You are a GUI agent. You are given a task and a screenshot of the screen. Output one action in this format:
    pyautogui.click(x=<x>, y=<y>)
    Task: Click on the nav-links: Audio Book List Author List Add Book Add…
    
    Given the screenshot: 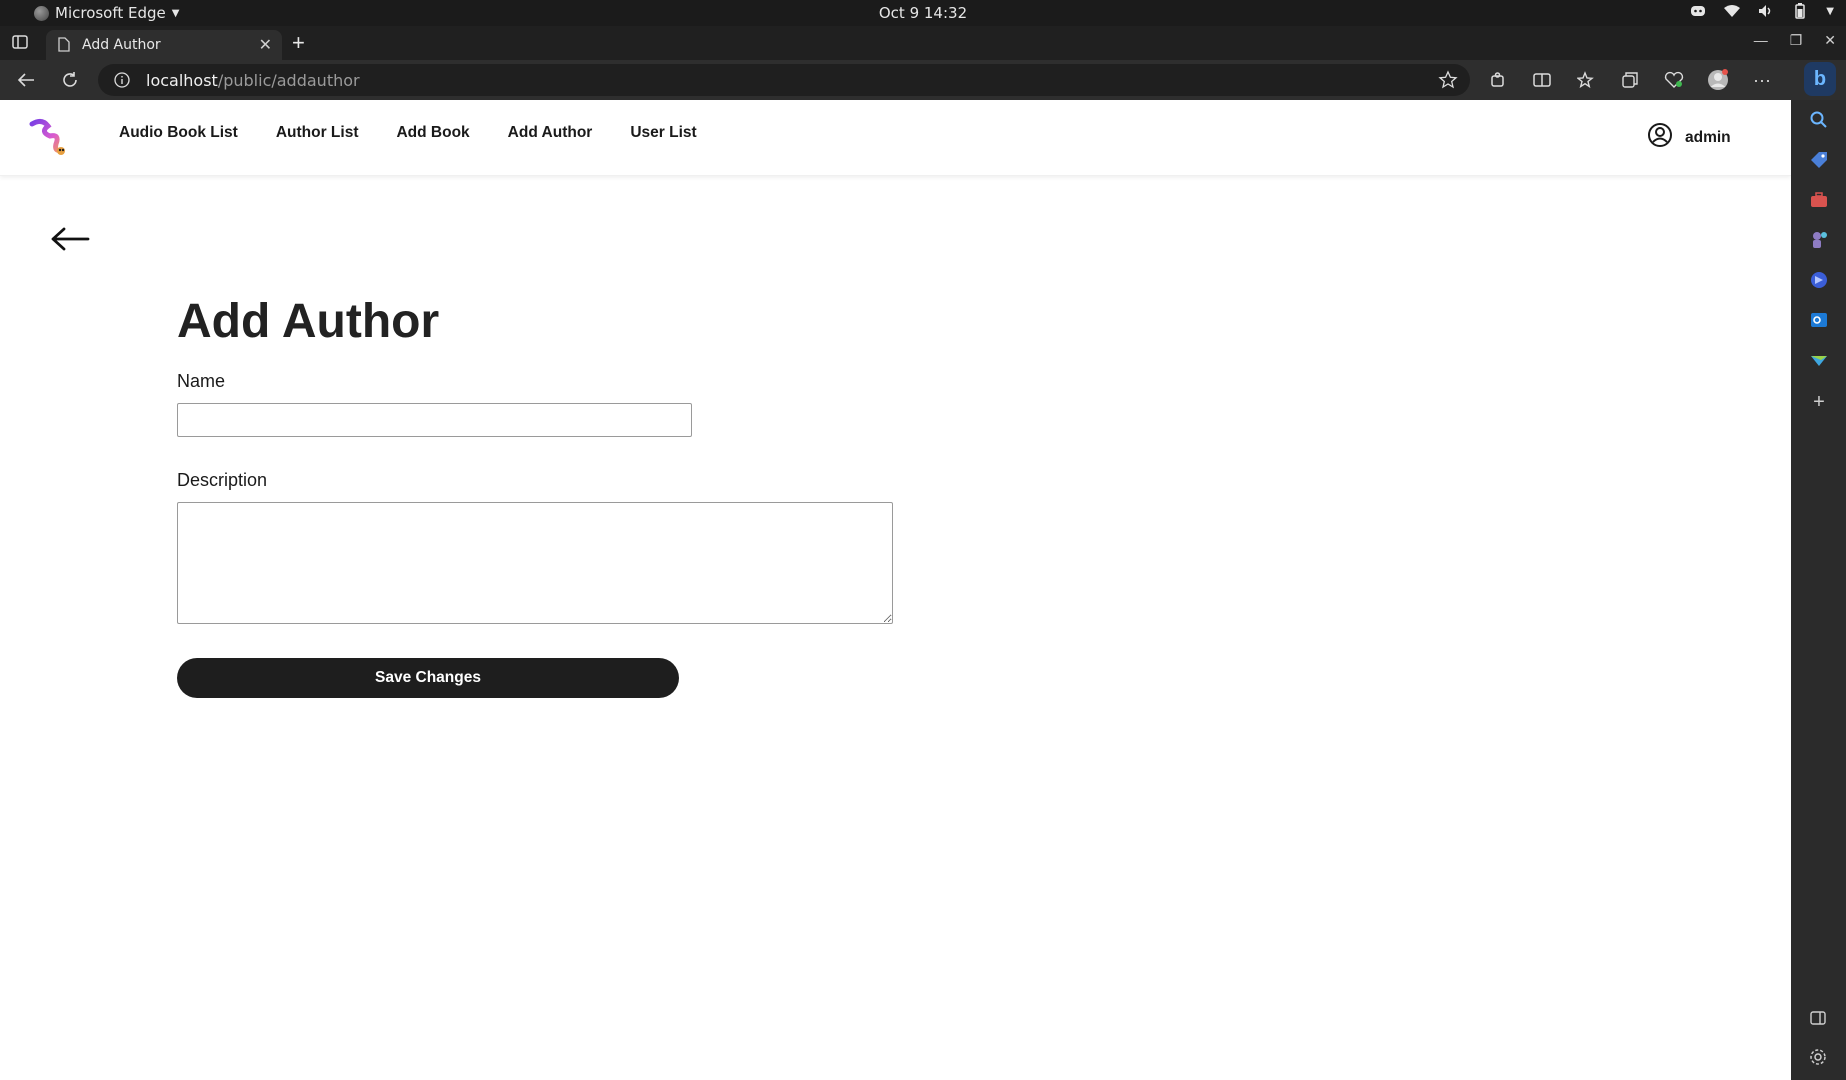 What is the action you would take?
    pyautogui.click(x=408, y=133)
    